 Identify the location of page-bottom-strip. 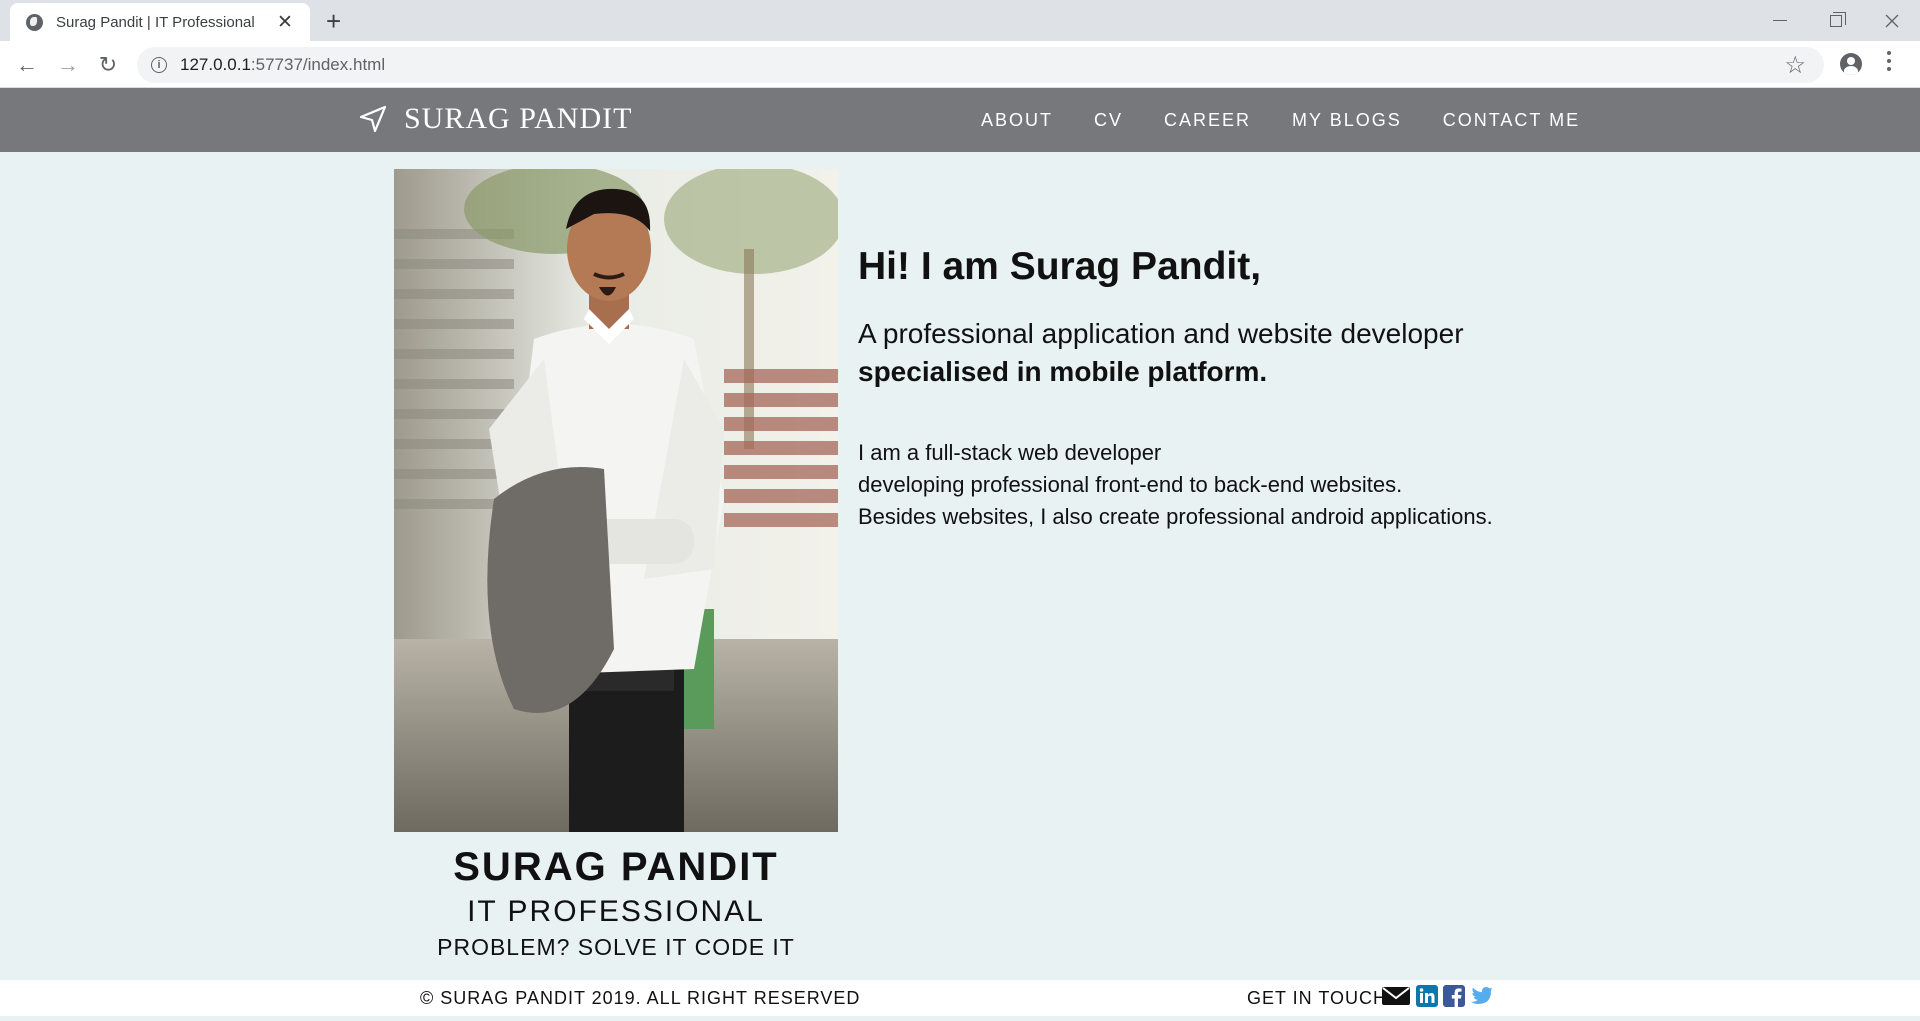
(960, 1018).